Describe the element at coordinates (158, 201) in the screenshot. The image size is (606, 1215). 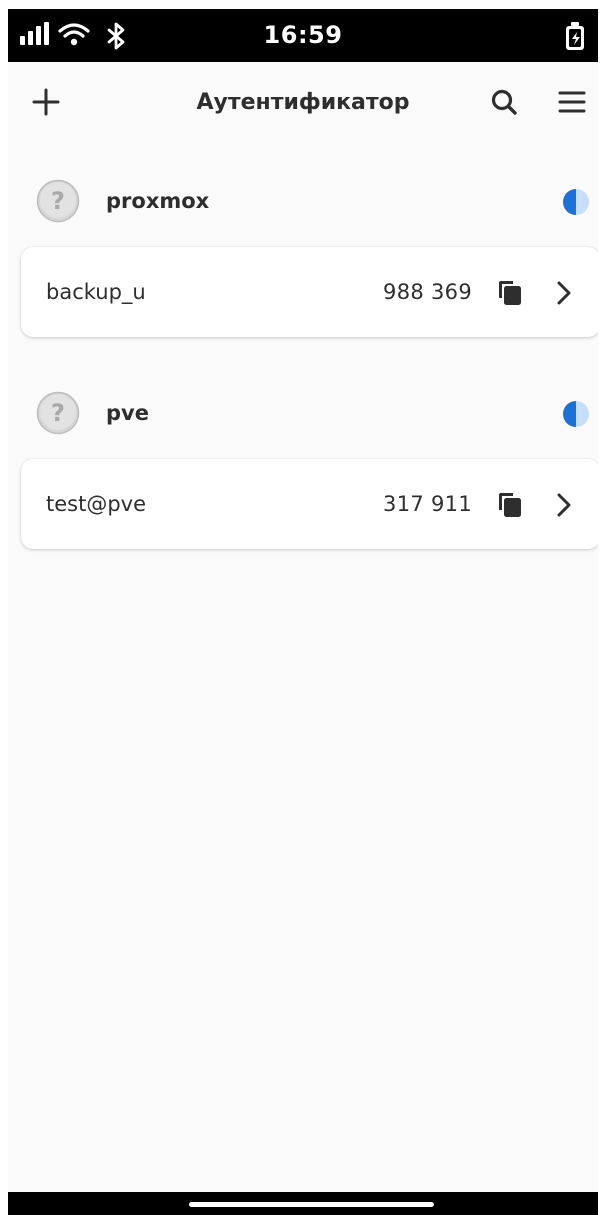
I see `group-name: proxmox` at that location.